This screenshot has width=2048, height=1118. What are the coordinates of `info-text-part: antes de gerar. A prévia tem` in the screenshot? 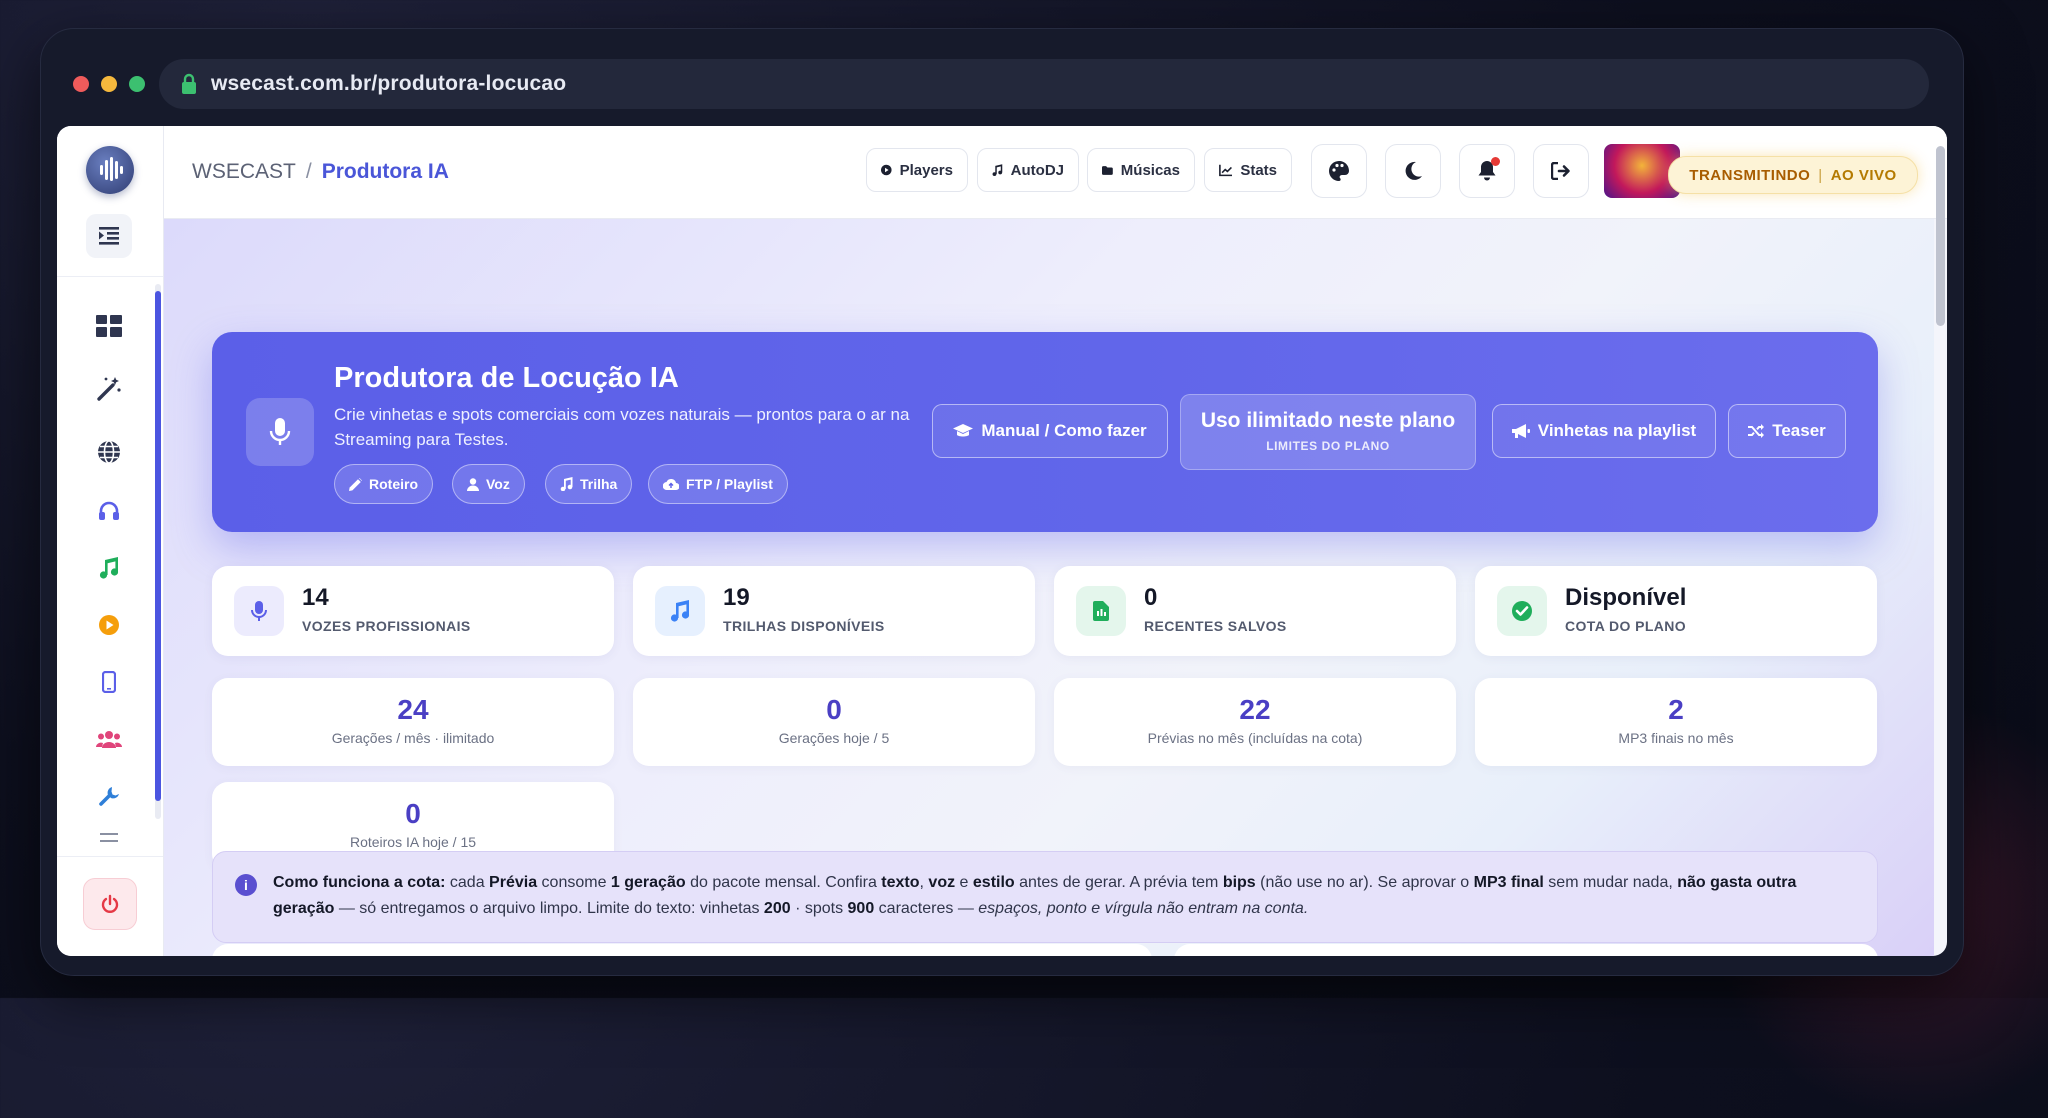 It's located at (1118, 882).